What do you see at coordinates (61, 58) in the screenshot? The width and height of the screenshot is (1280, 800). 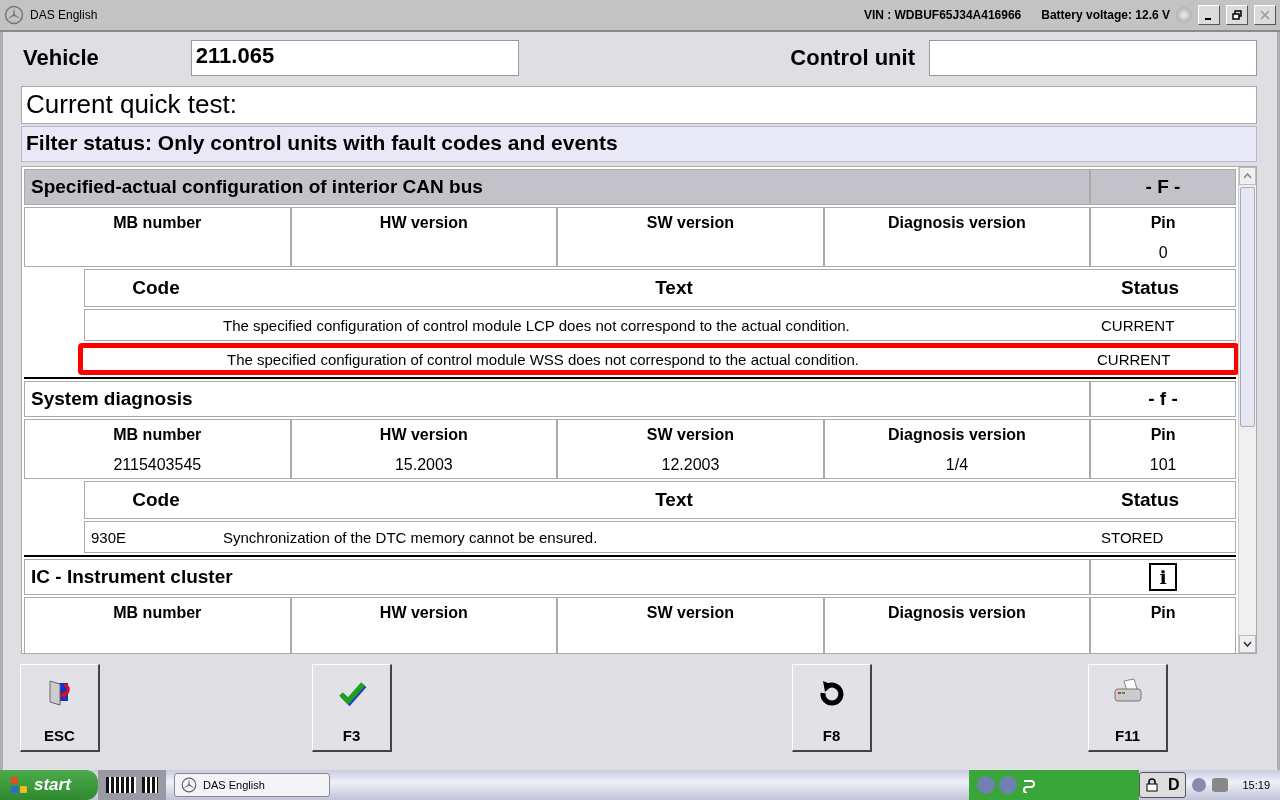 I see `vehicle-label: Vehicle` at bounding box center [61, 58].